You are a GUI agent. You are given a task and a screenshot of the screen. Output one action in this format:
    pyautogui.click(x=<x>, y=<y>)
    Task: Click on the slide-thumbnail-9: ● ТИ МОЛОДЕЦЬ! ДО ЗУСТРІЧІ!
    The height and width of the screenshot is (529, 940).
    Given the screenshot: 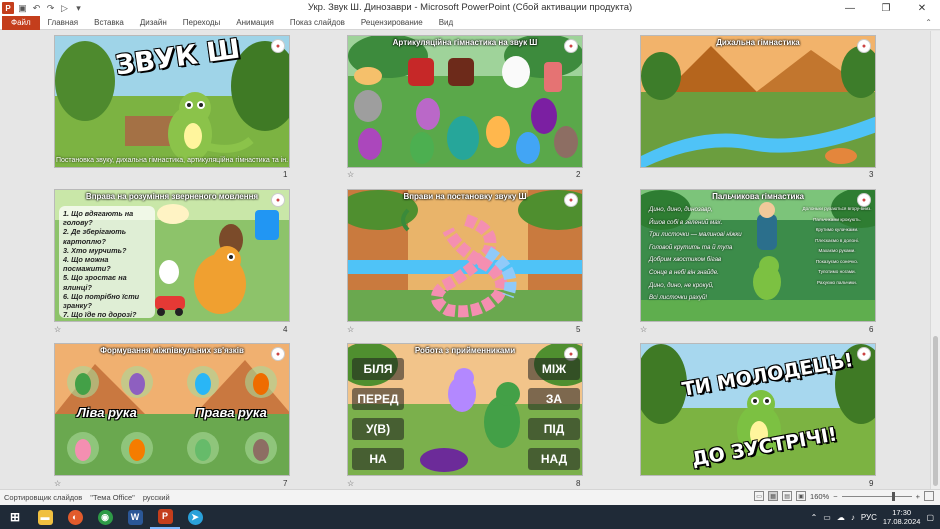 What is the action you would take?
    pyautogui.click(x=758, y=409)
    